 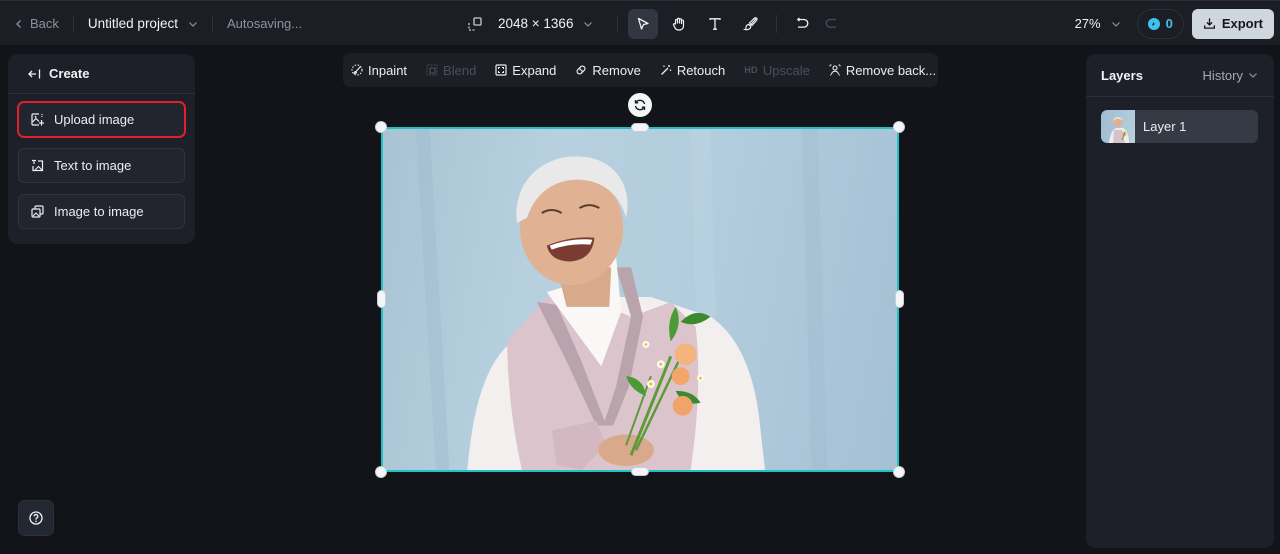 I want to click on inpaint-label: Inpaint, so click(x=388, y=70).